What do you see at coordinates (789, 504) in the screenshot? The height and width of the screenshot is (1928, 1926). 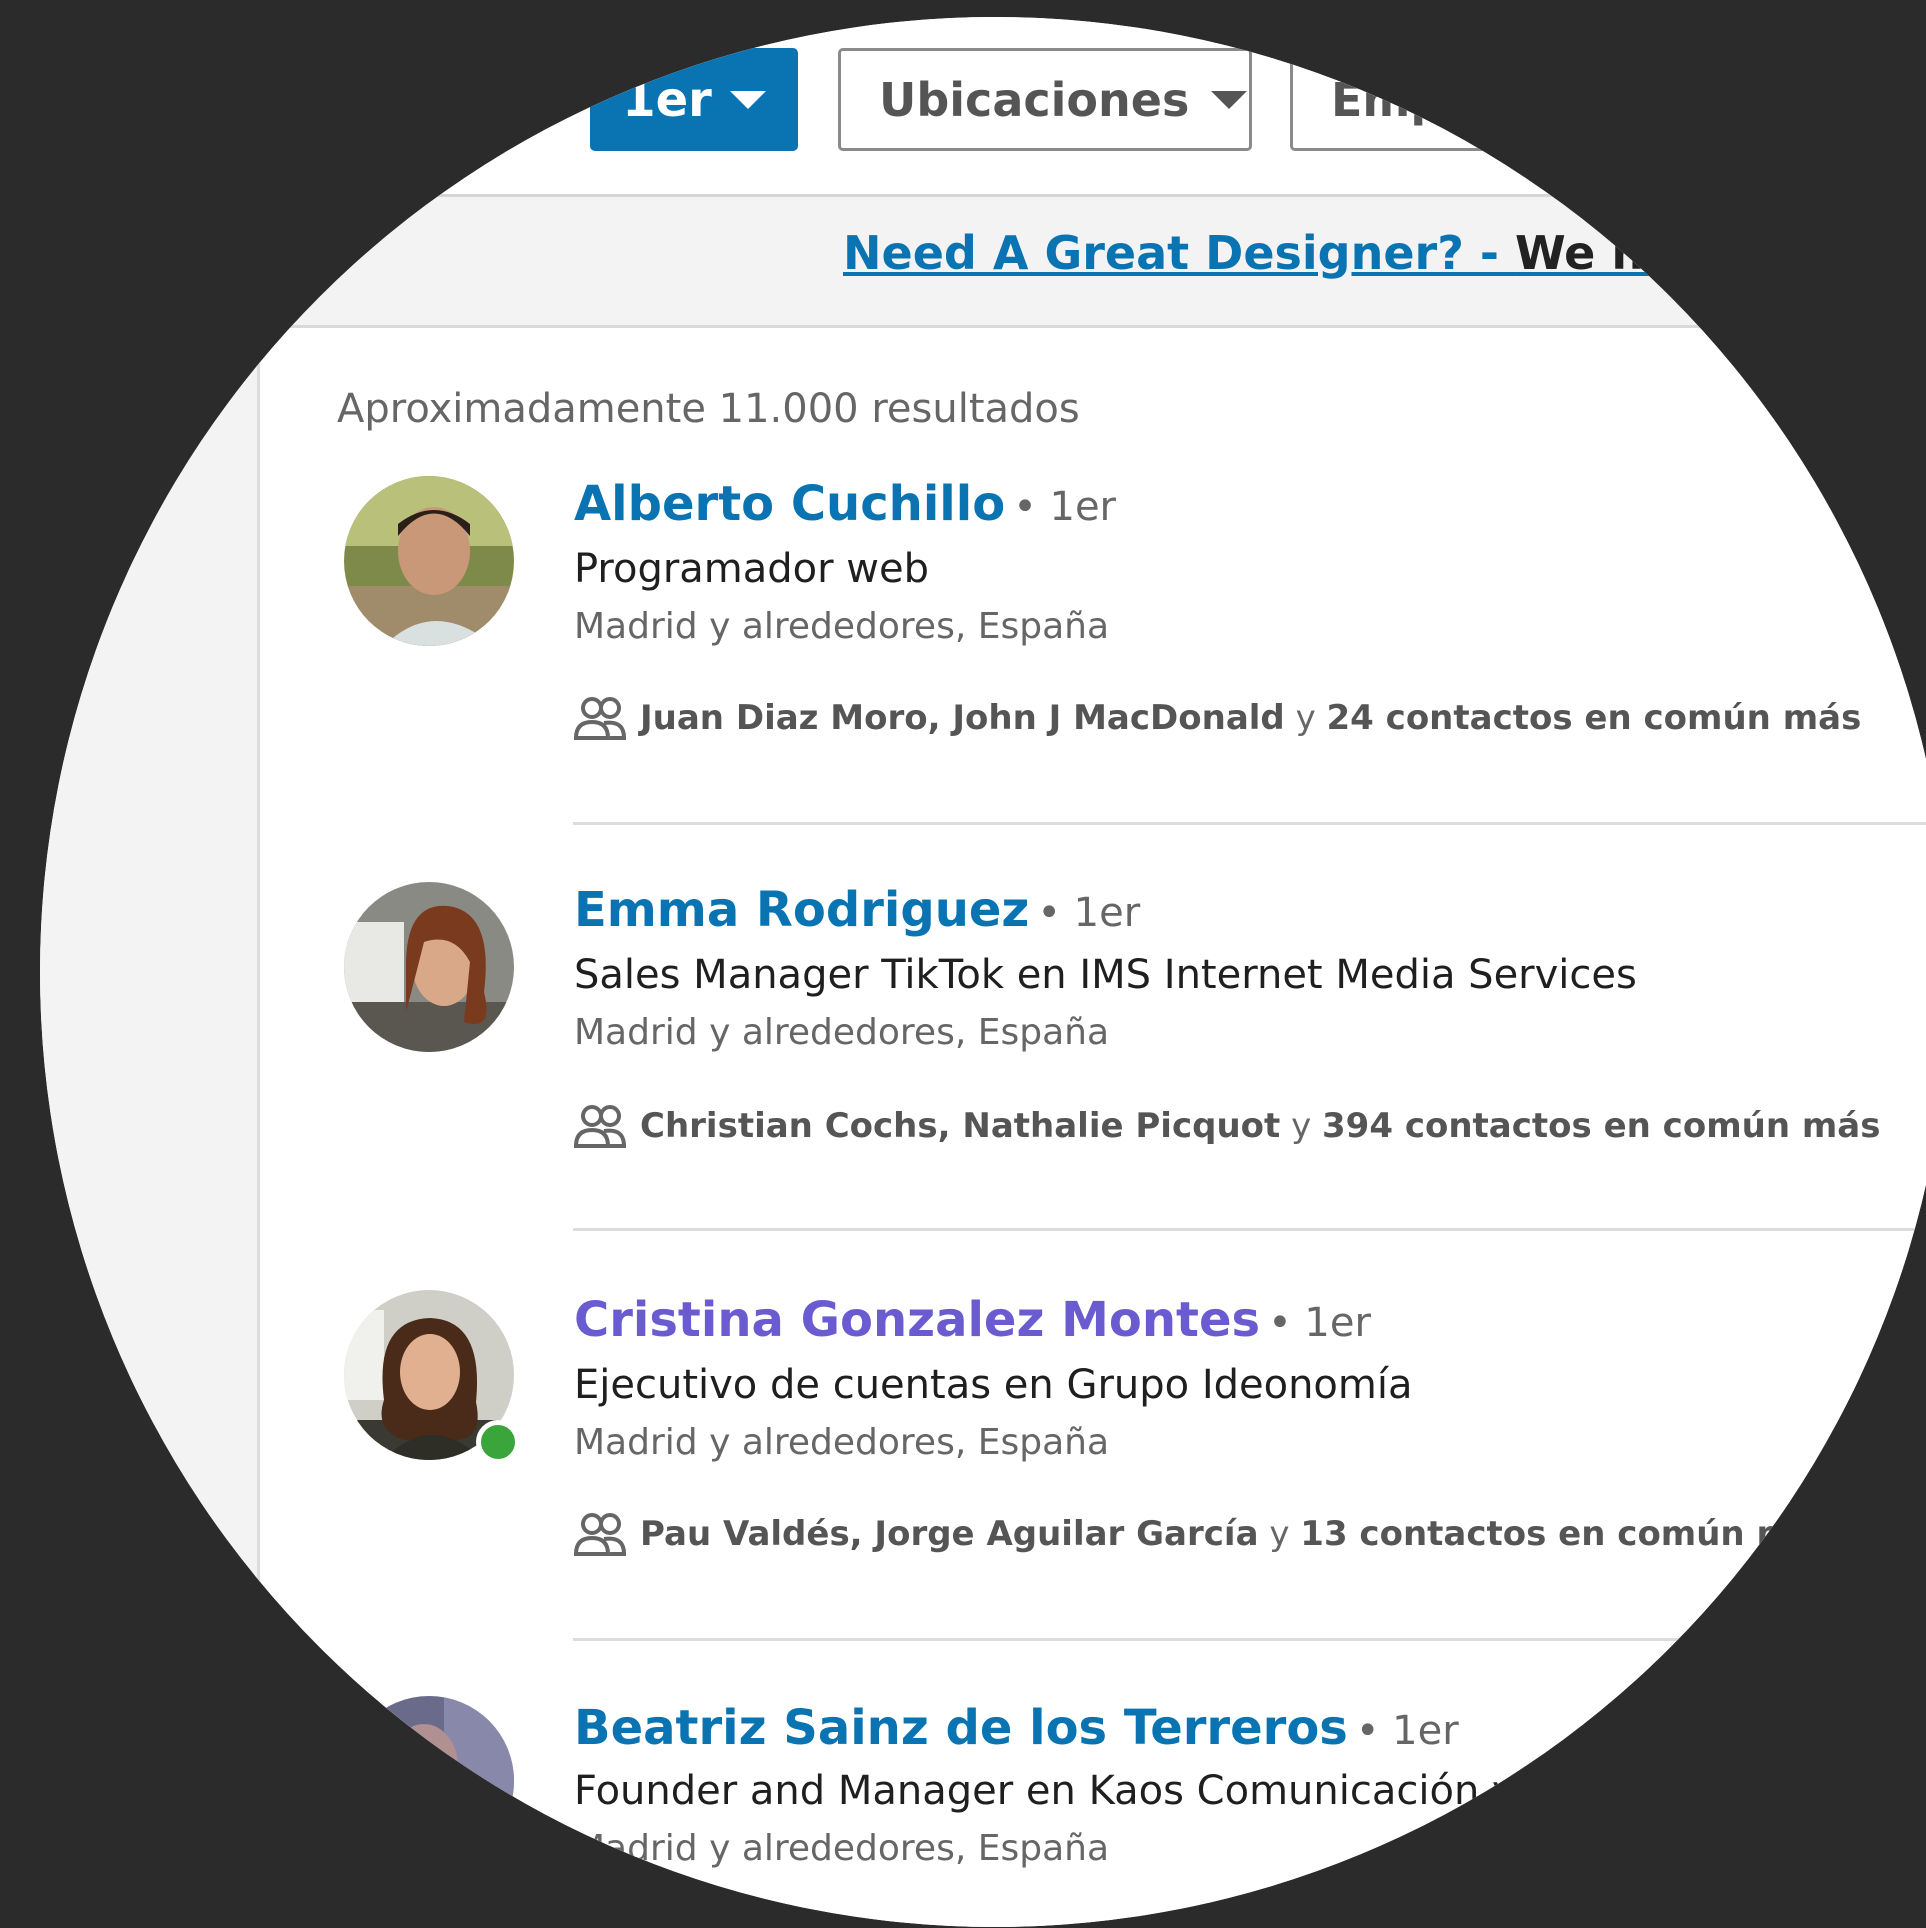 I see `profile-name-link: Alberto Cuchillo` at bounding box center [789, 504].